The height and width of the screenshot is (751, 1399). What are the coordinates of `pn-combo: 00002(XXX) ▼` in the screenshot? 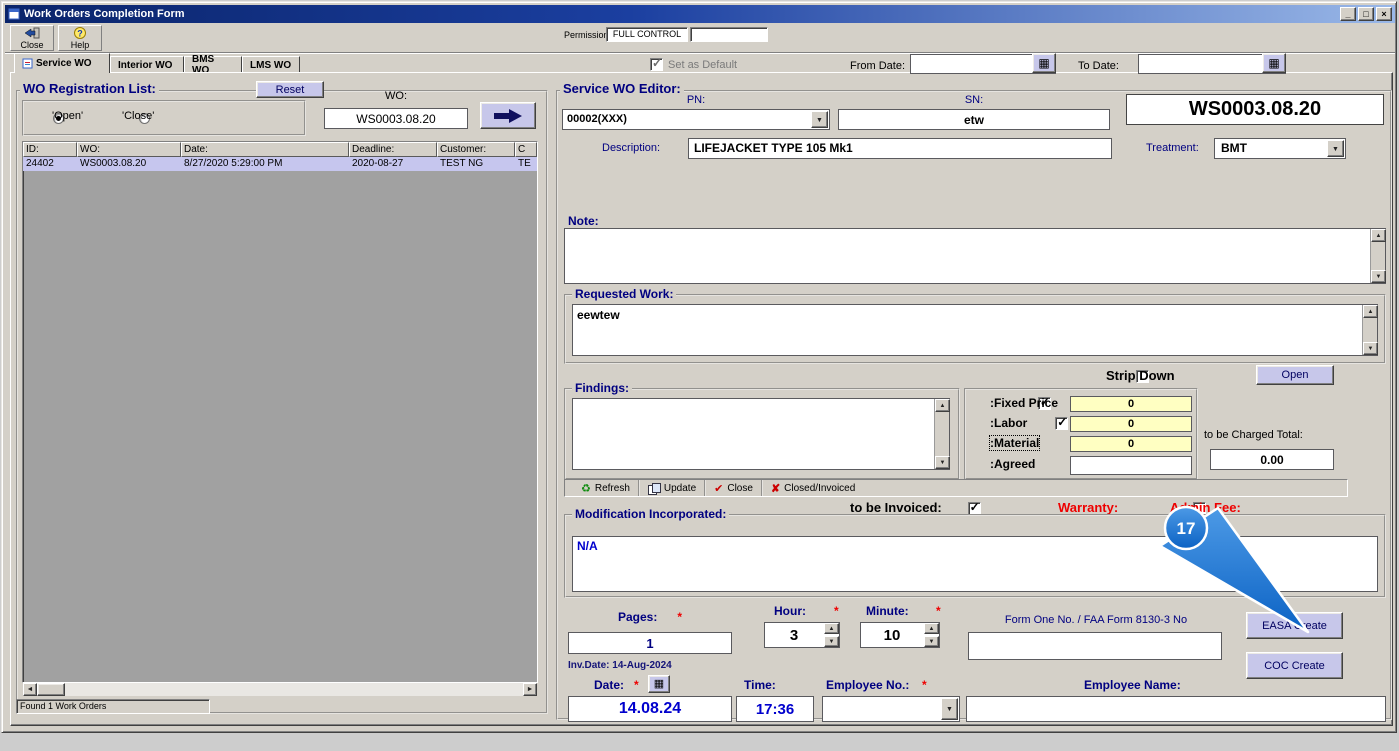 It's located at (696, 119).